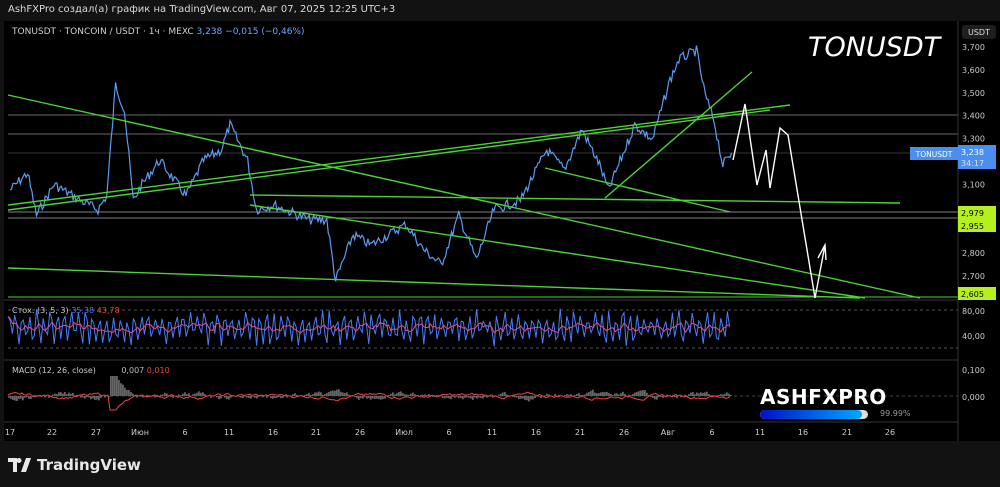 The image size is (1000, 487). Describe the element at coordinates (52, 432) in the screenshot. I see `x-tick-label: 22` at that location.